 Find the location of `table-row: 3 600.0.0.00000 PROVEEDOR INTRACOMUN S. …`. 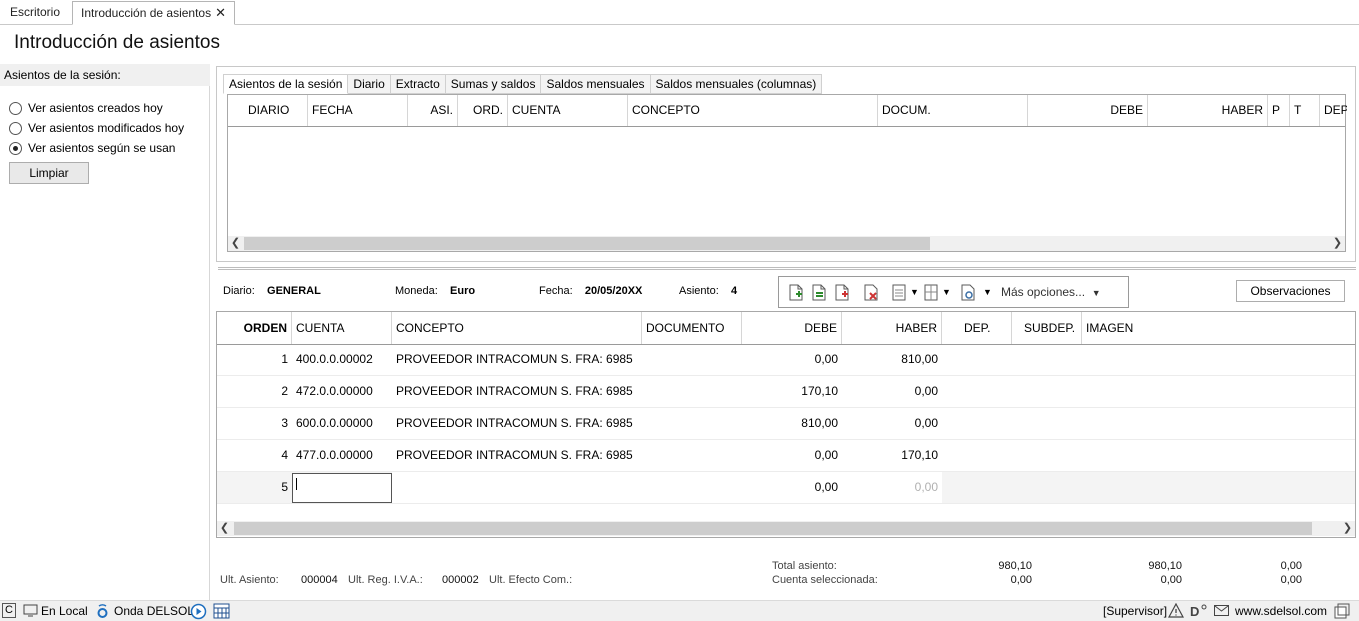

table-row: 3 600.0.0.00000 PROVEEDOR INTRACOMUN S. … is located at coordinates (786, 424).